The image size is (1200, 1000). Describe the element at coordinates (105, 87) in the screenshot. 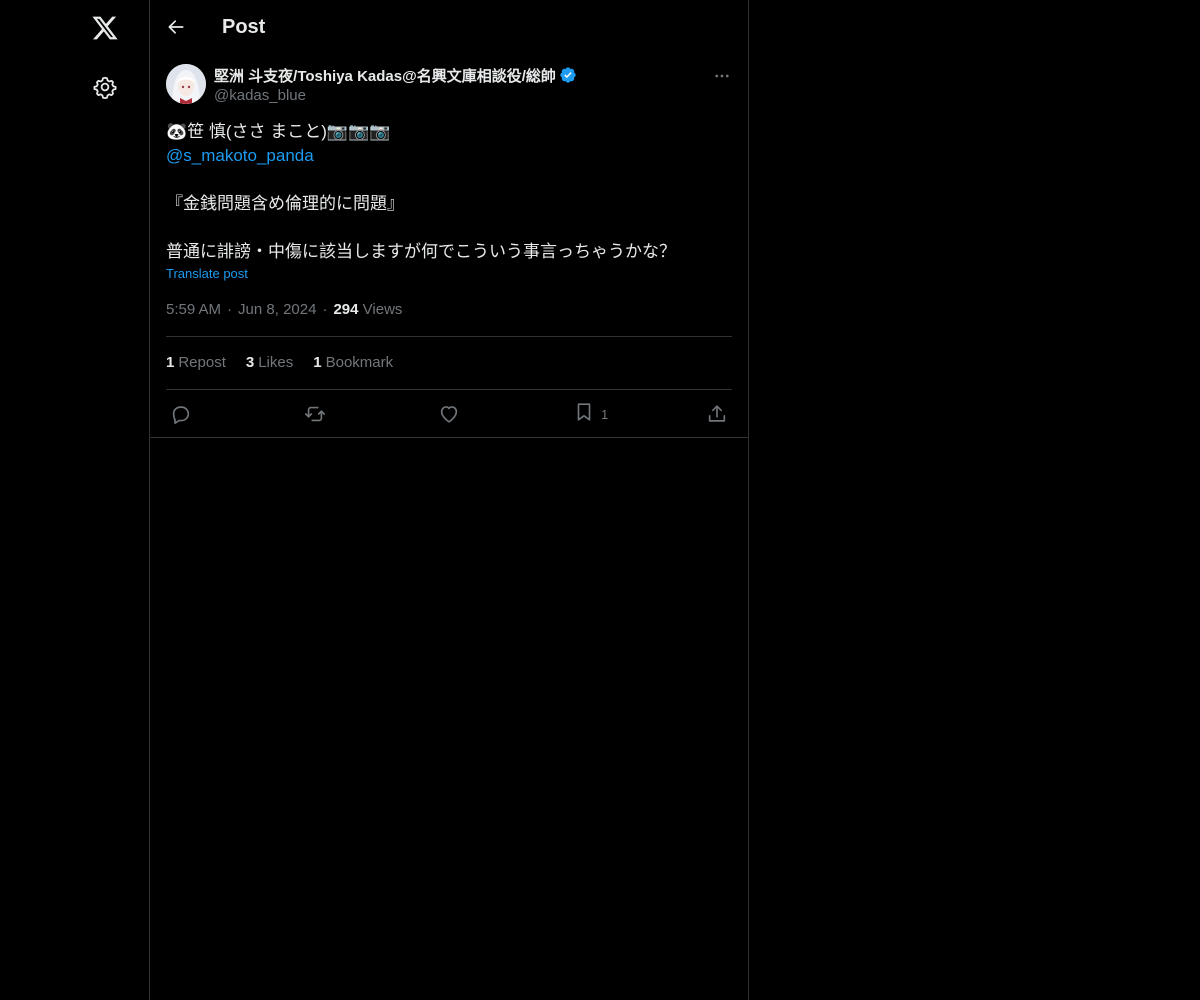

I see `gear-icon` at that location.